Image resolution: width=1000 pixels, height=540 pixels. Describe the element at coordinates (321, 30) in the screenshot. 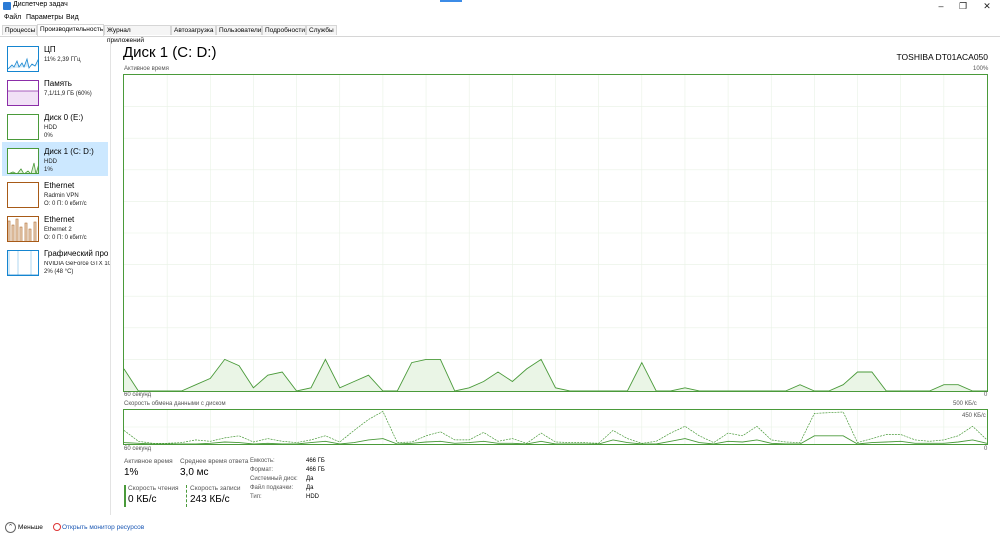

I see `tab-services: Службы` at that location.